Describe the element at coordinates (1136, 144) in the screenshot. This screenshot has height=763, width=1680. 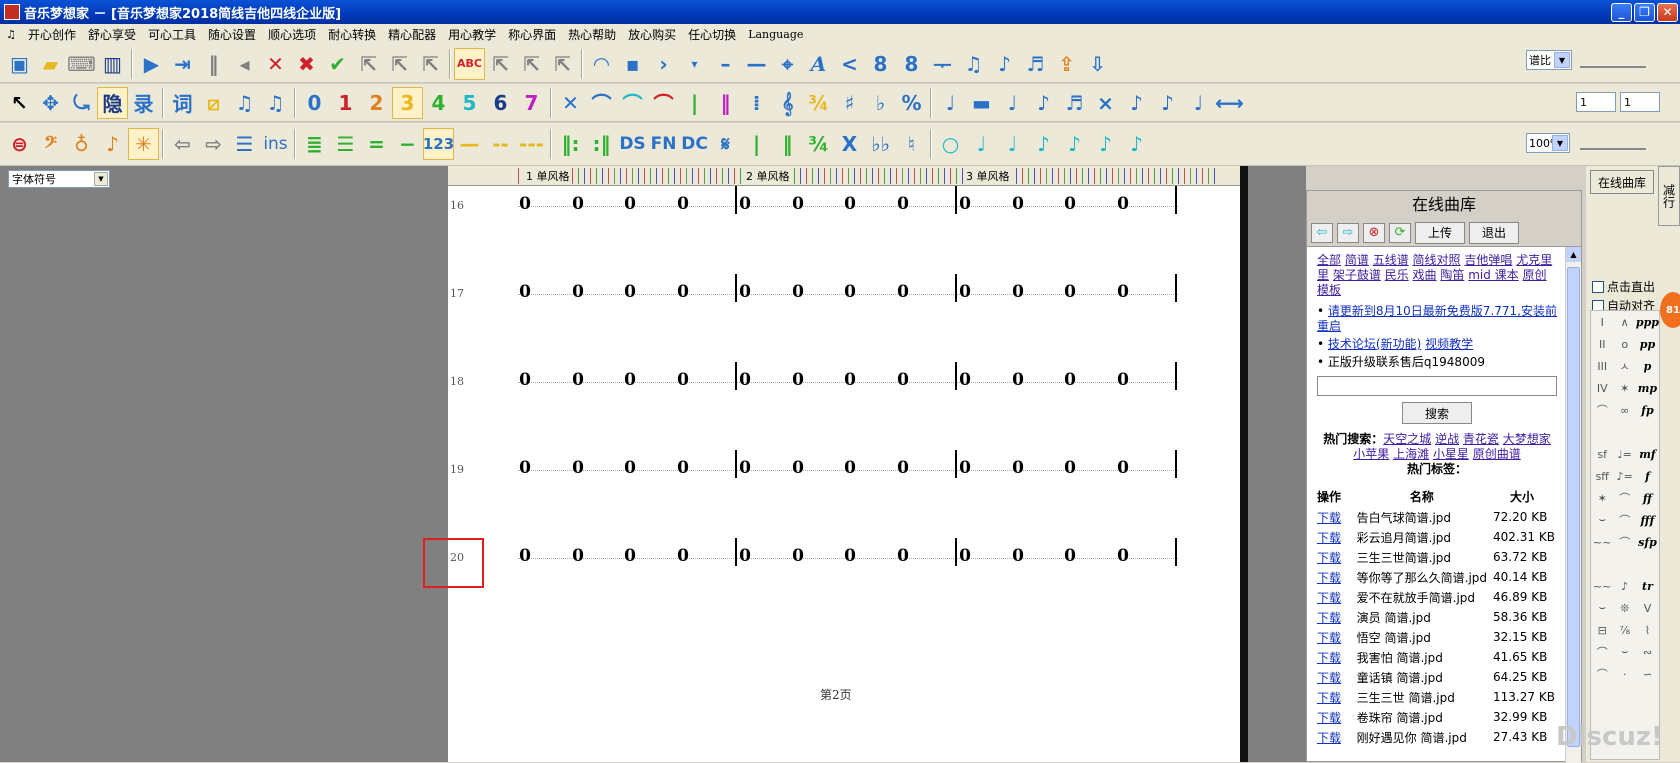
I see `sixtyfourth-note-teal-icon: ♪` at that location.